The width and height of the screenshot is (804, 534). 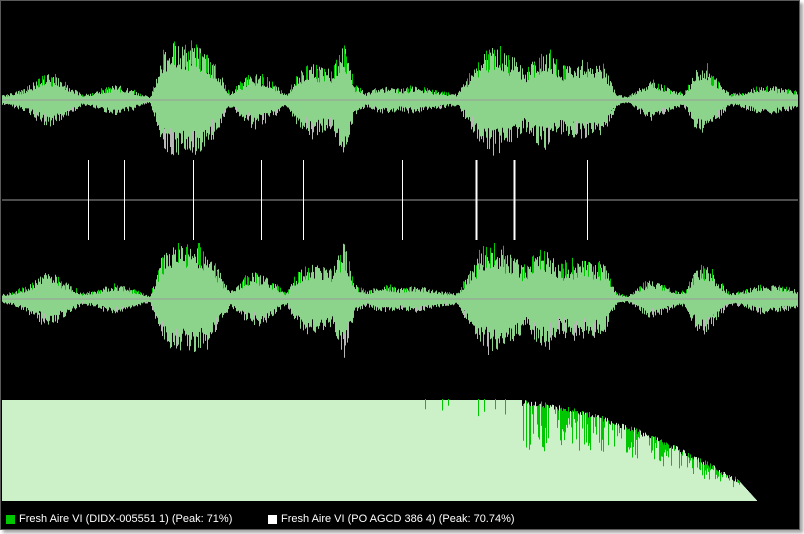 I want to click on waveform-peaks-series-b, so click(x=398, y=329).